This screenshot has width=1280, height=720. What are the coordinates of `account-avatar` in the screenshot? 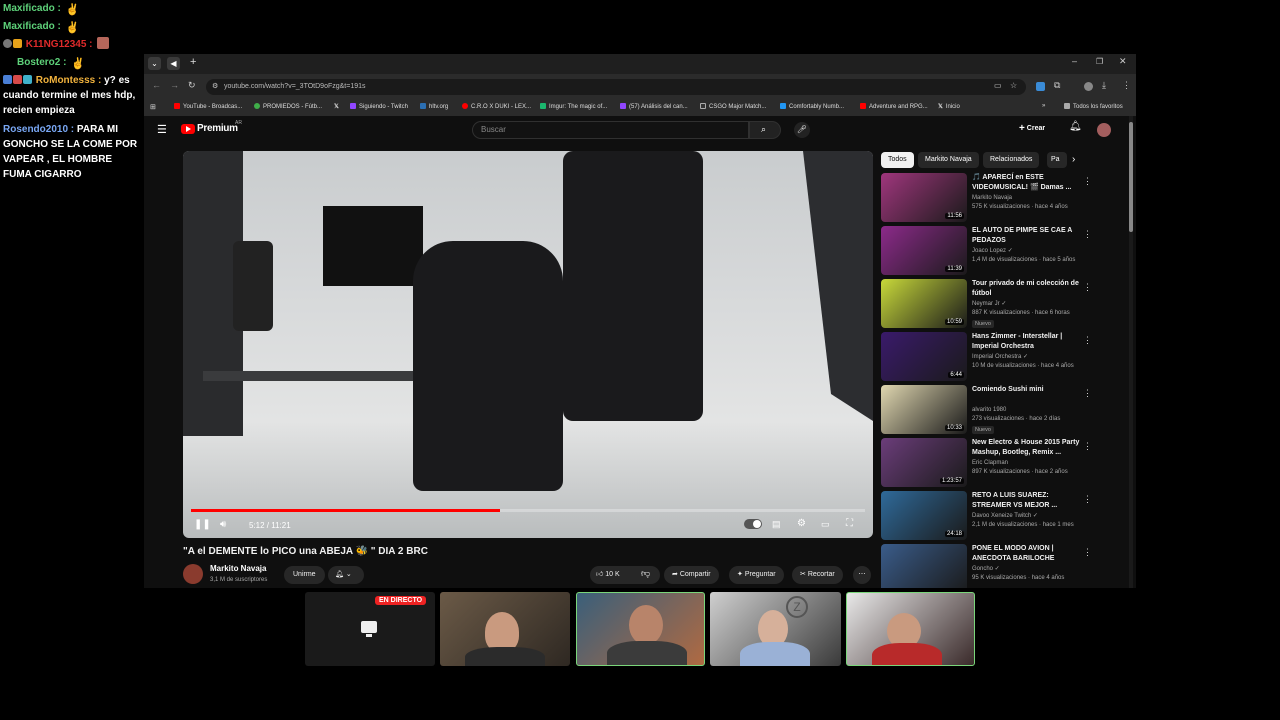 It's located at (1104, 130).